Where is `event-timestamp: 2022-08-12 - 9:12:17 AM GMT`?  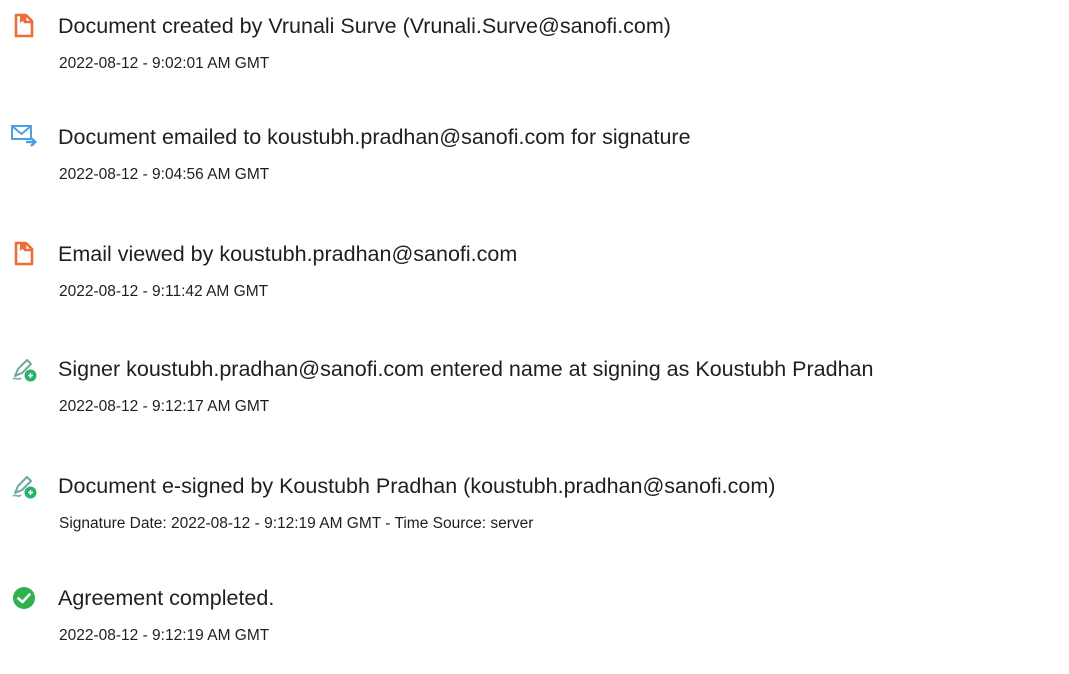
event-timestamp: 2022-08-12 - 9:12:17 AM GMT is located at coordinates (164, 406).